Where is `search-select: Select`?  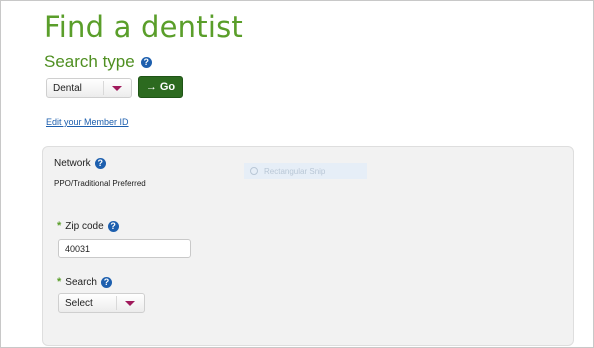
search-select: Select is located at coordinates (101, 303).